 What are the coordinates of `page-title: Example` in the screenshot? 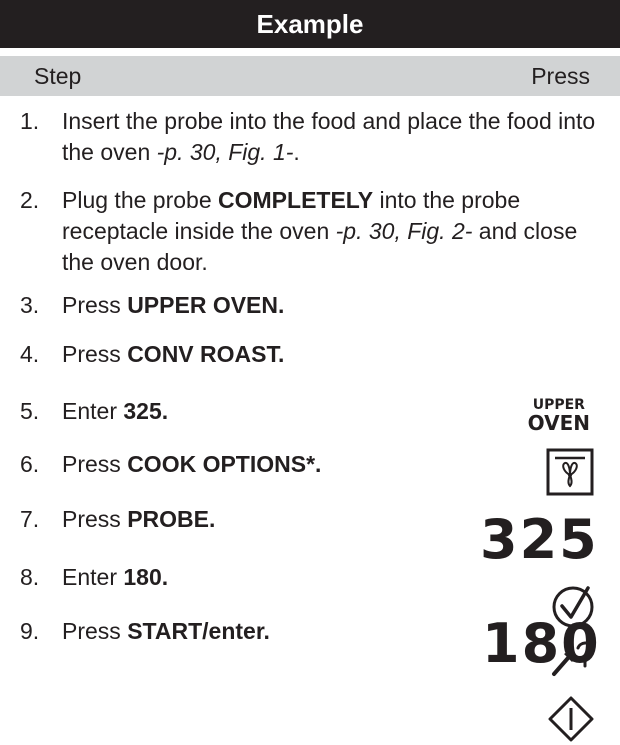 It's located at (310, 24).